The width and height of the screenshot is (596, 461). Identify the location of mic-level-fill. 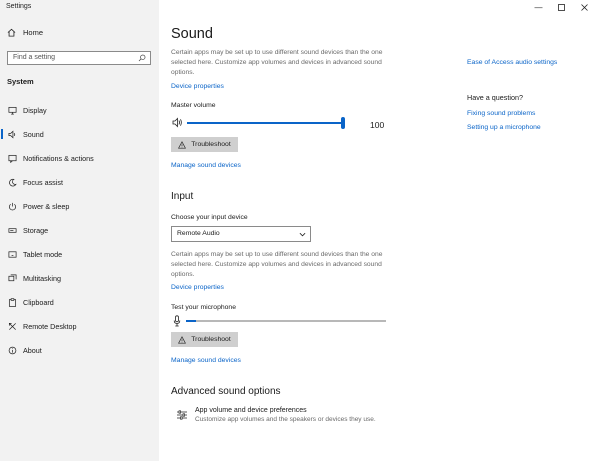
(191, 321).